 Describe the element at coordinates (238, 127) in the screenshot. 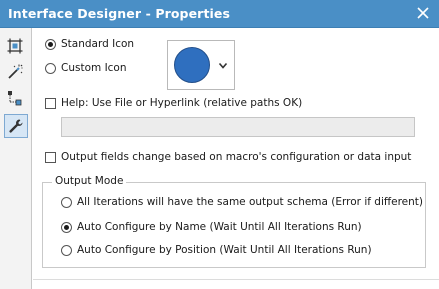

I see `help-path-input` at that location.